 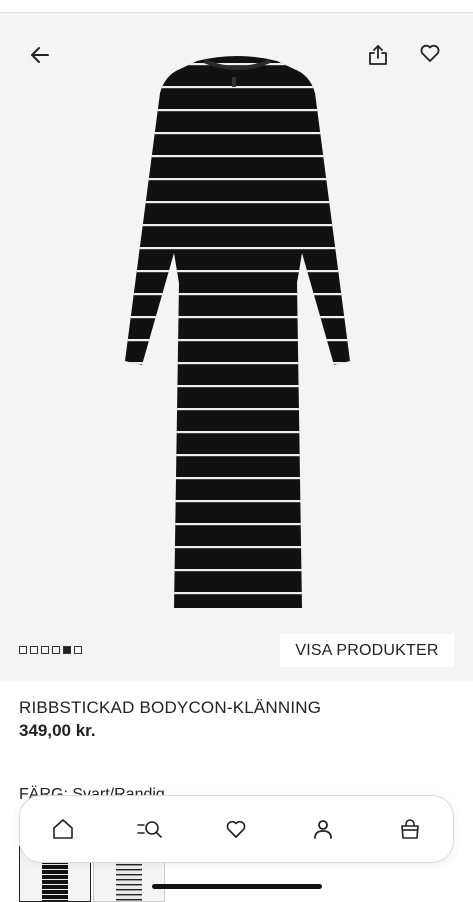 I want to click on bottom-navigation, so click(x=236, y=829).